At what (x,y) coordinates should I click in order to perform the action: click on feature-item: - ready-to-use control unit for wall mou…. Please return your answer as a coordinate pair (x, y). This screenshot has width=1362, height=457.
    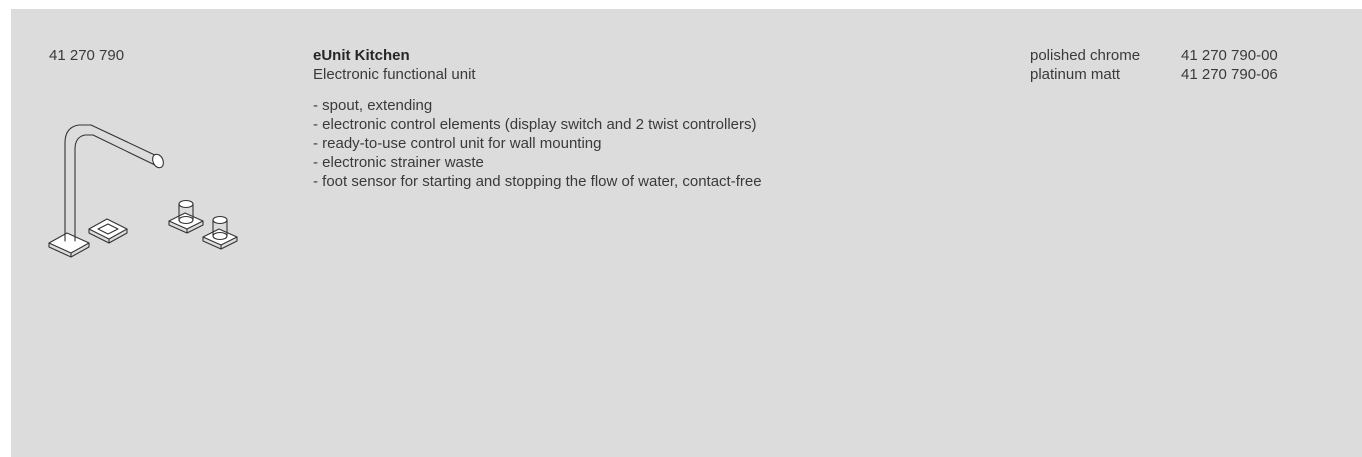
    Looking at the image, I should click on (457, 143).